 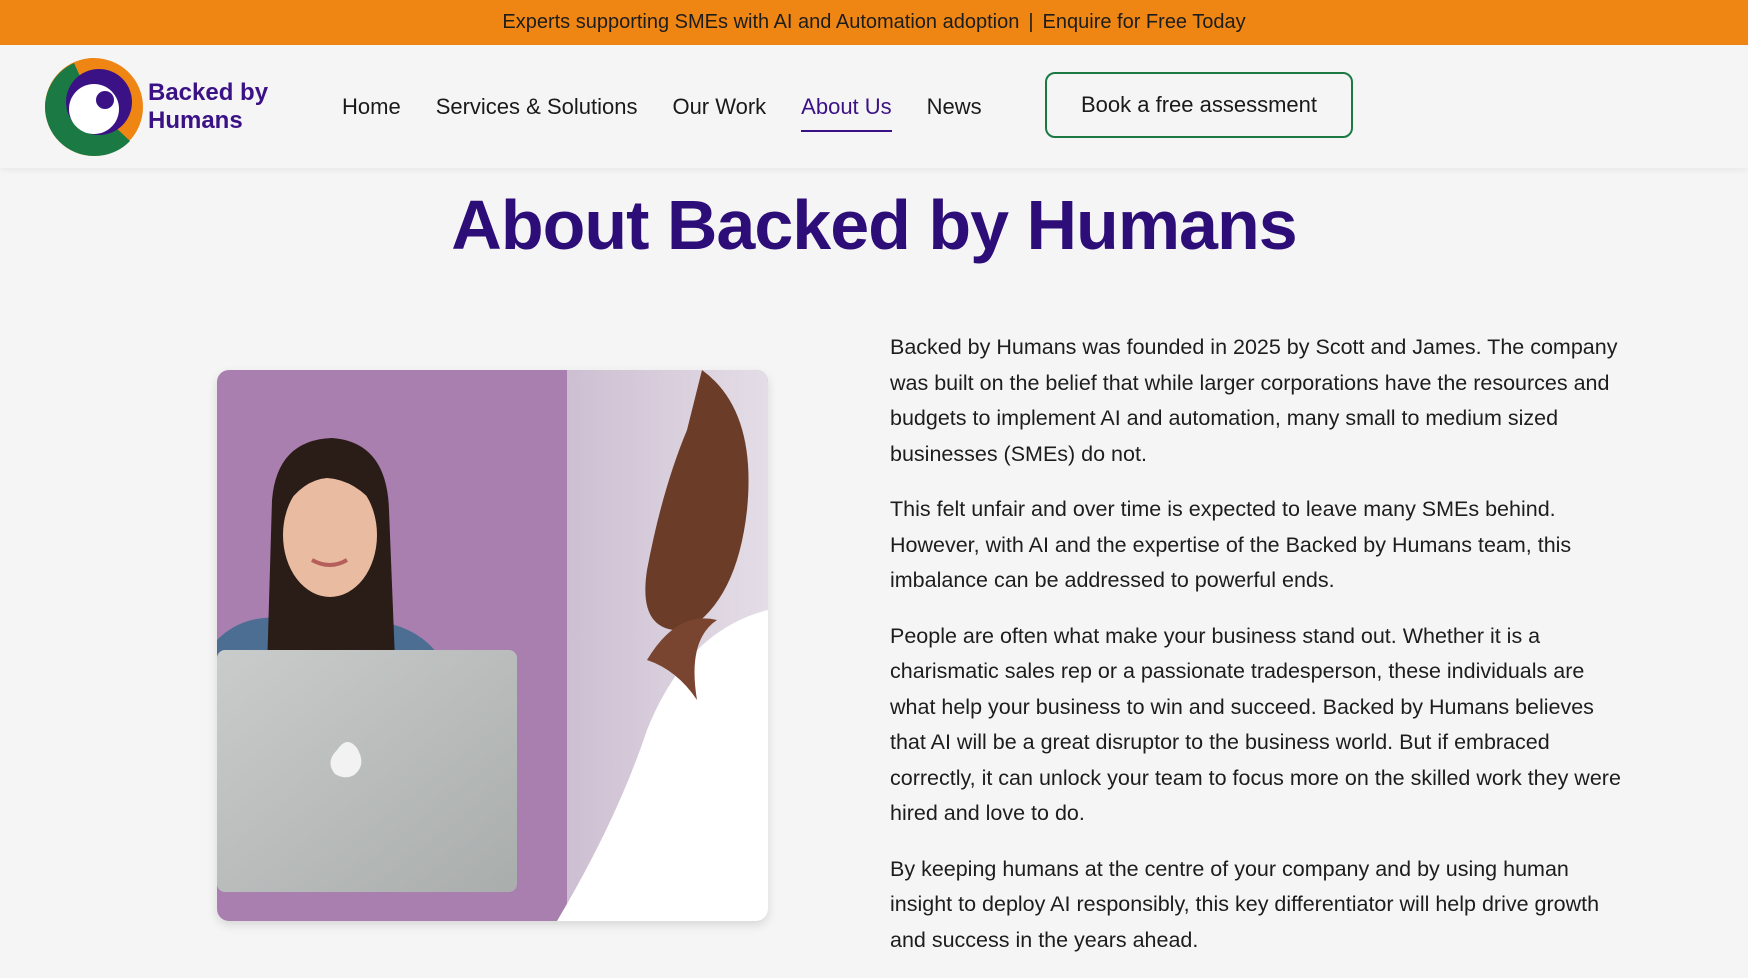 I want to click on brand-name: Backed by Humans, so click(x=208, y=107).